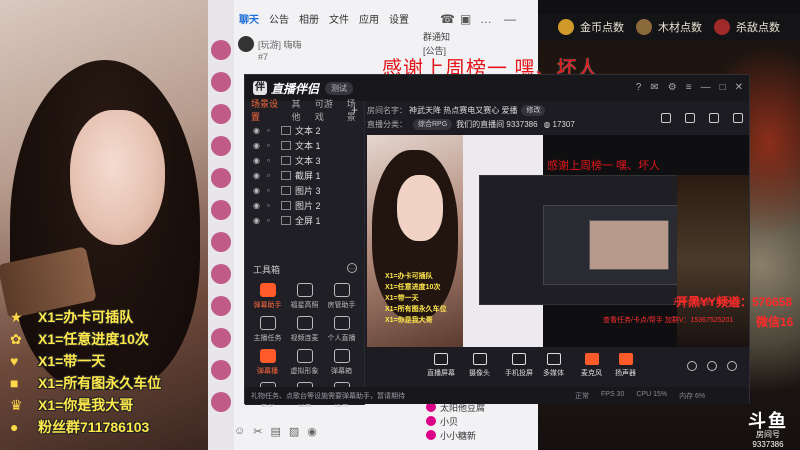 The height and width of the screenshot is (450, 800). What do you see at coordinates (328, 110) in the screenshot?
I see `tab-game: 可游戏` at bounding box center [328, 110].